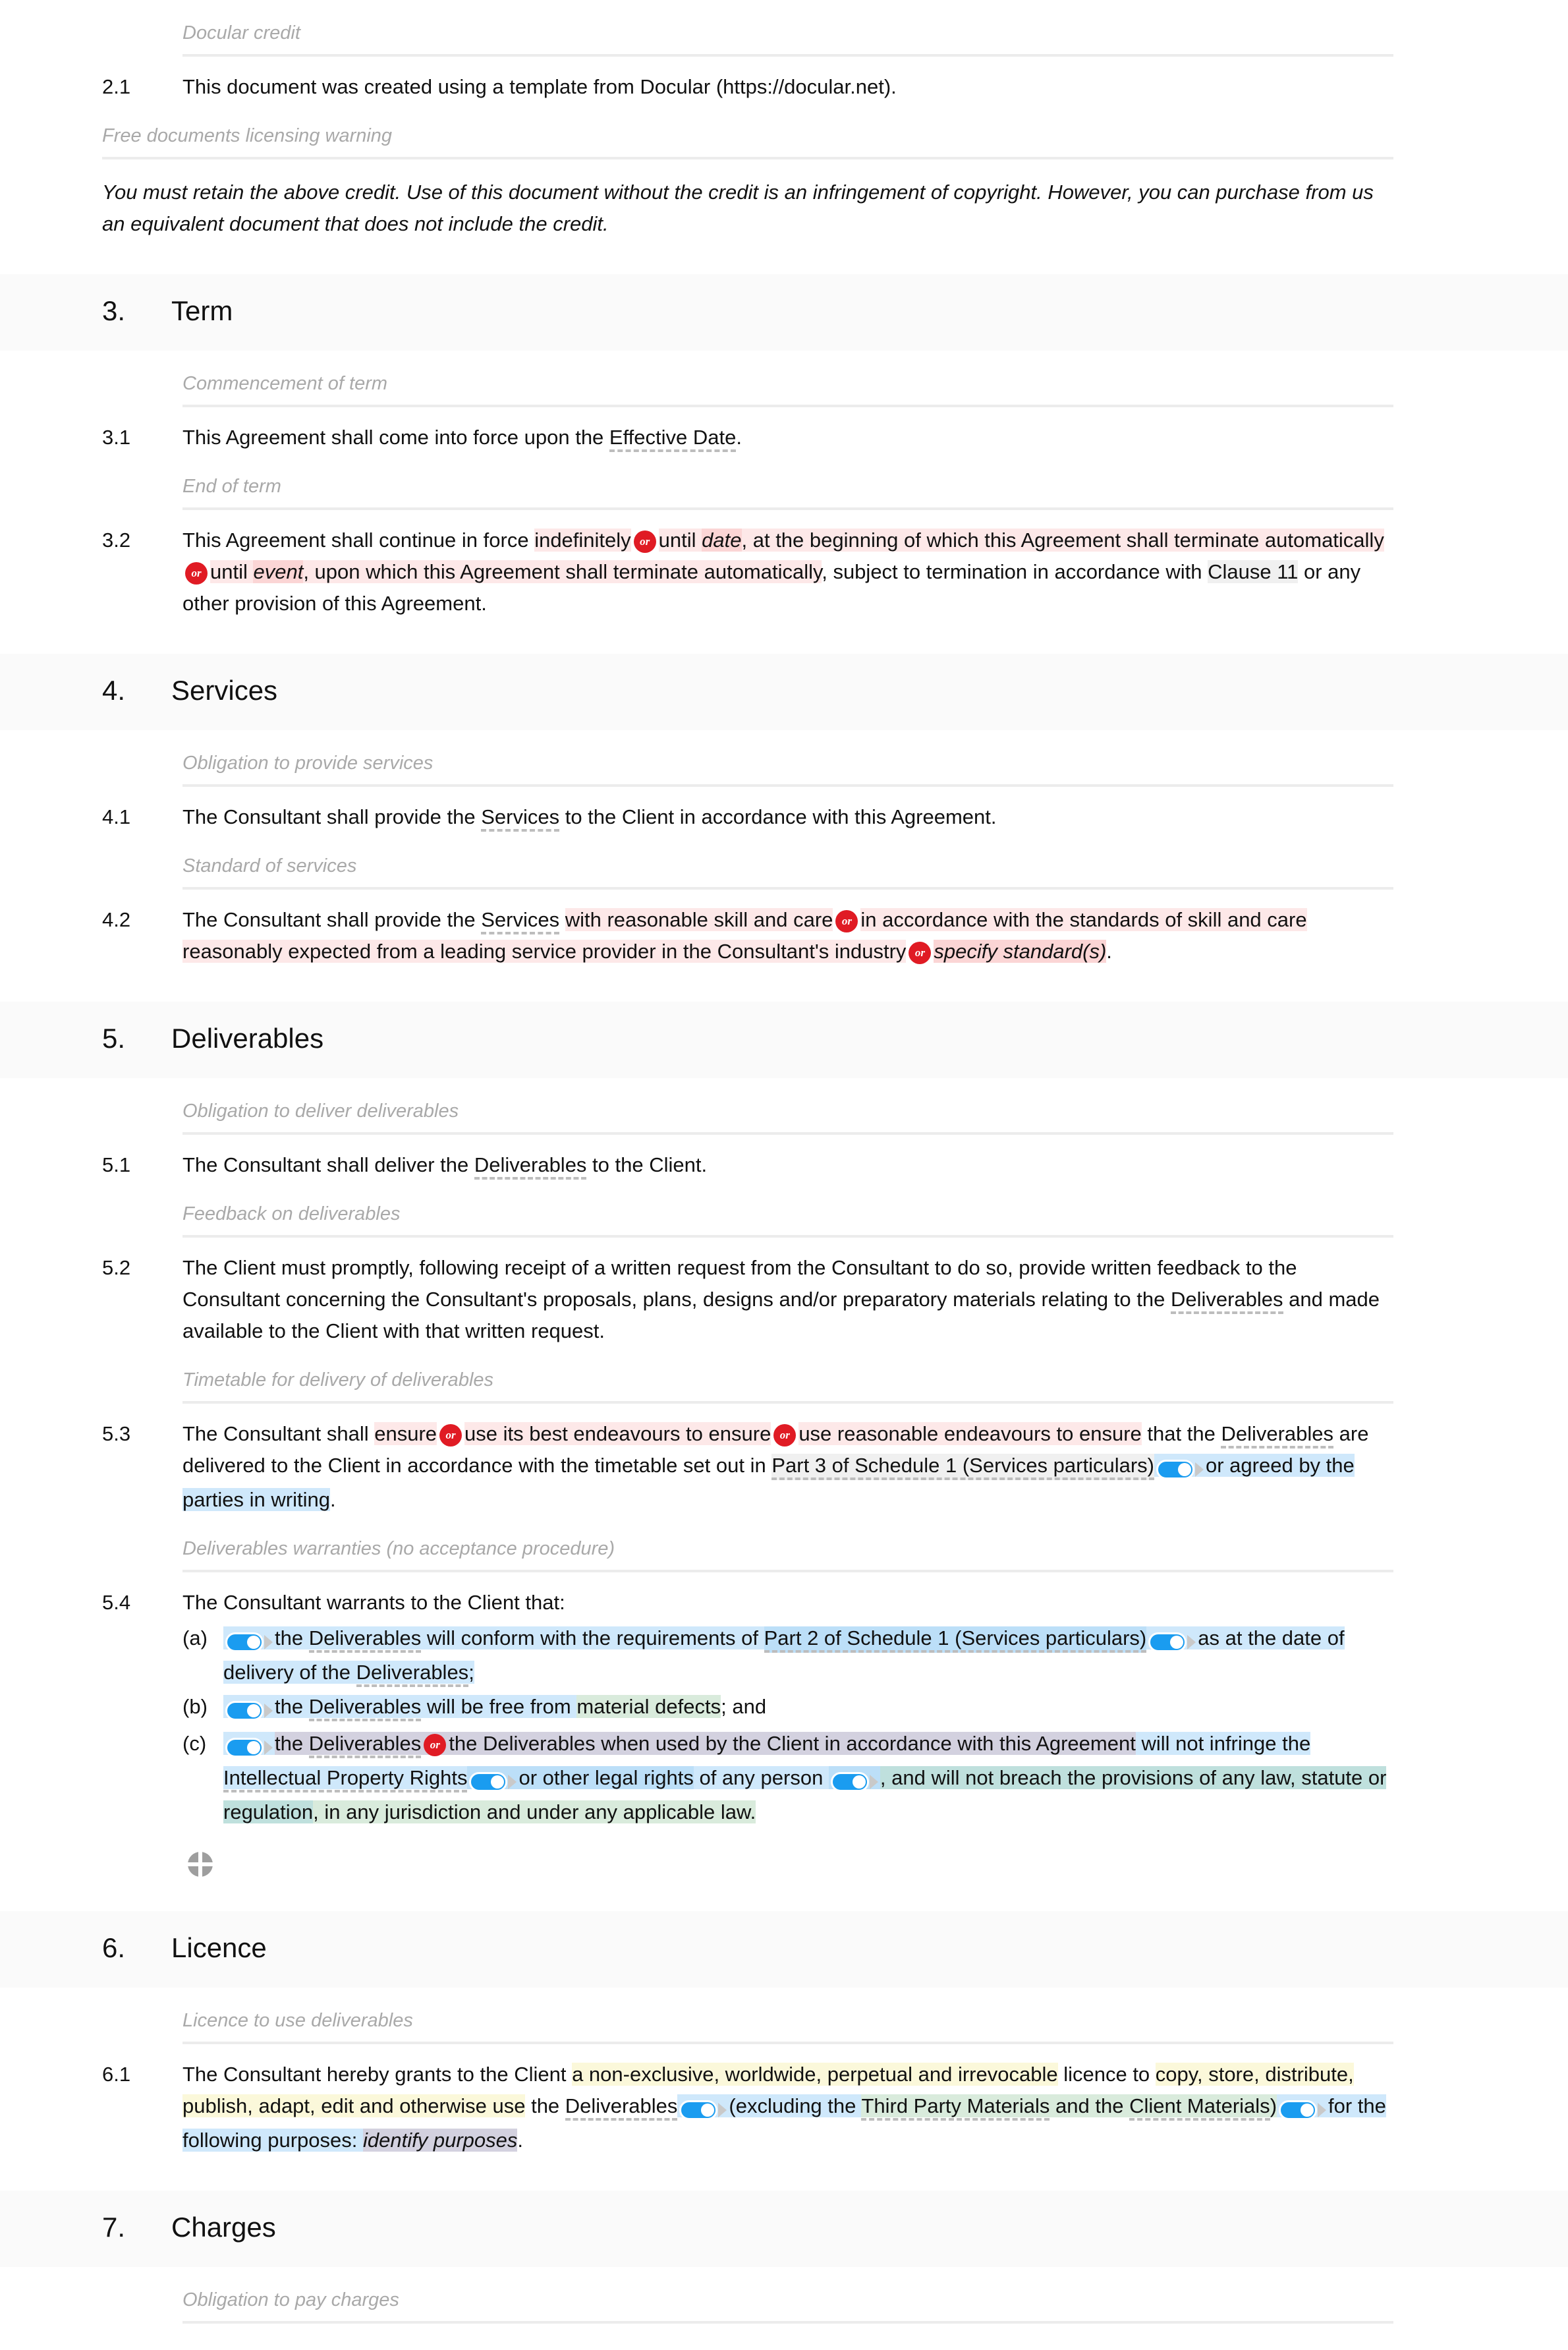 This screenshot has width=1568, height=2350. What do you see at coordinates (116, 816) in the screenshot?
I see `clause-number: 4.1` at bounding box center [116, 816].